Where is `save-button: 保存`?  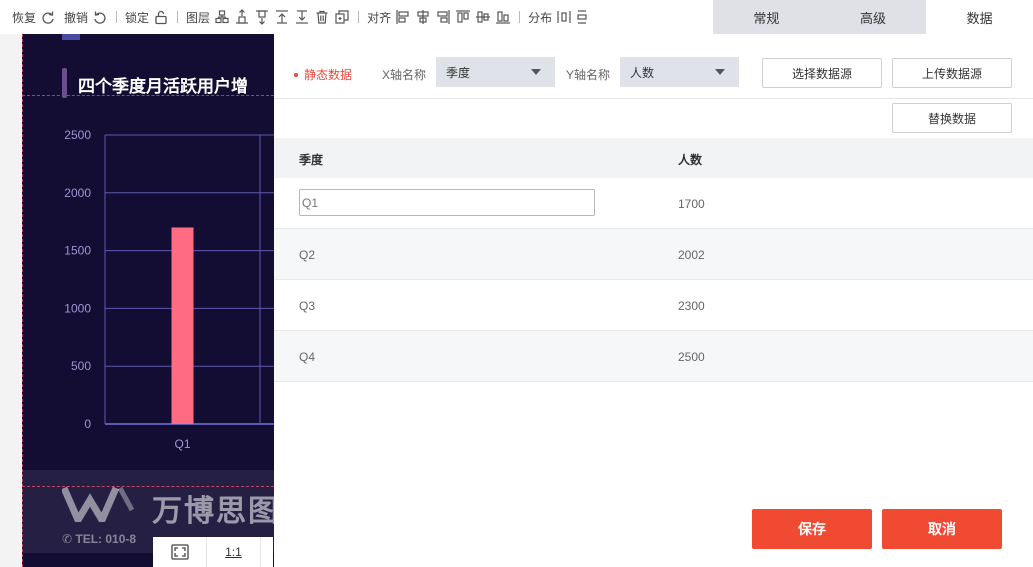
save-button: 保存 is located at coordinates (812, 529).